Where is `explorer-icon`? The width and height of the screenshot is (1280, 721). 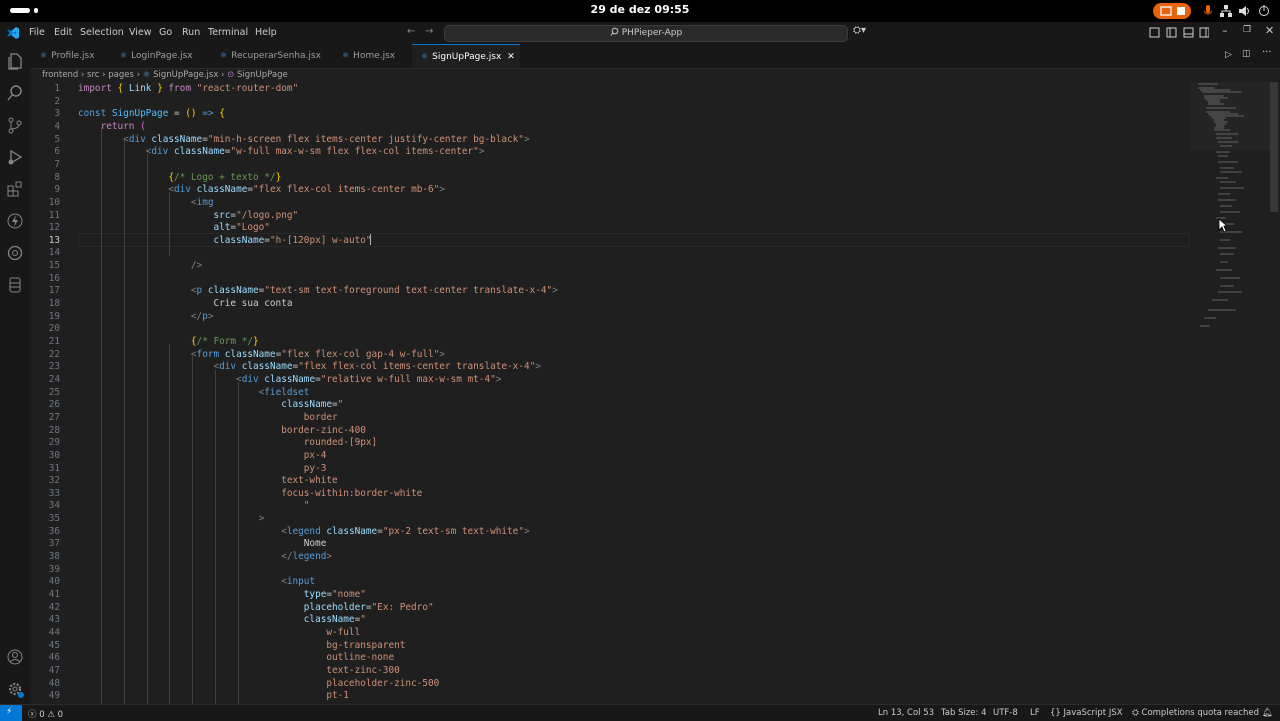 explorer-icon is located at coordinates (15, 61).